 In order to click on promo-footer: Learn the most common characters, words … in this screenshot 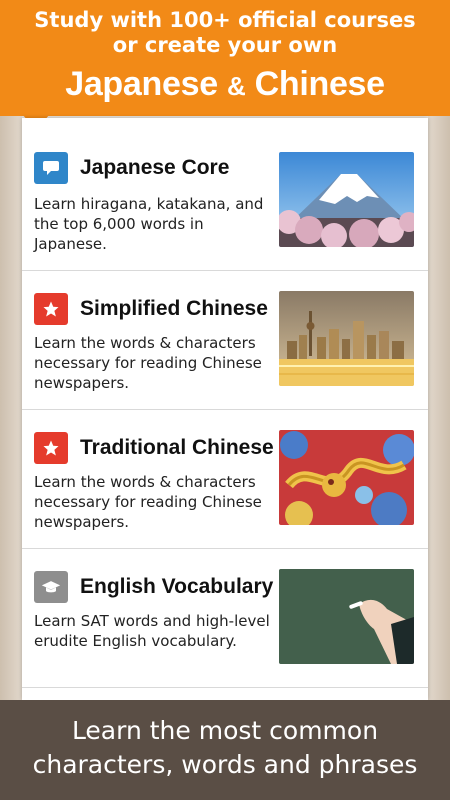, I will do `click(225, 750)`.